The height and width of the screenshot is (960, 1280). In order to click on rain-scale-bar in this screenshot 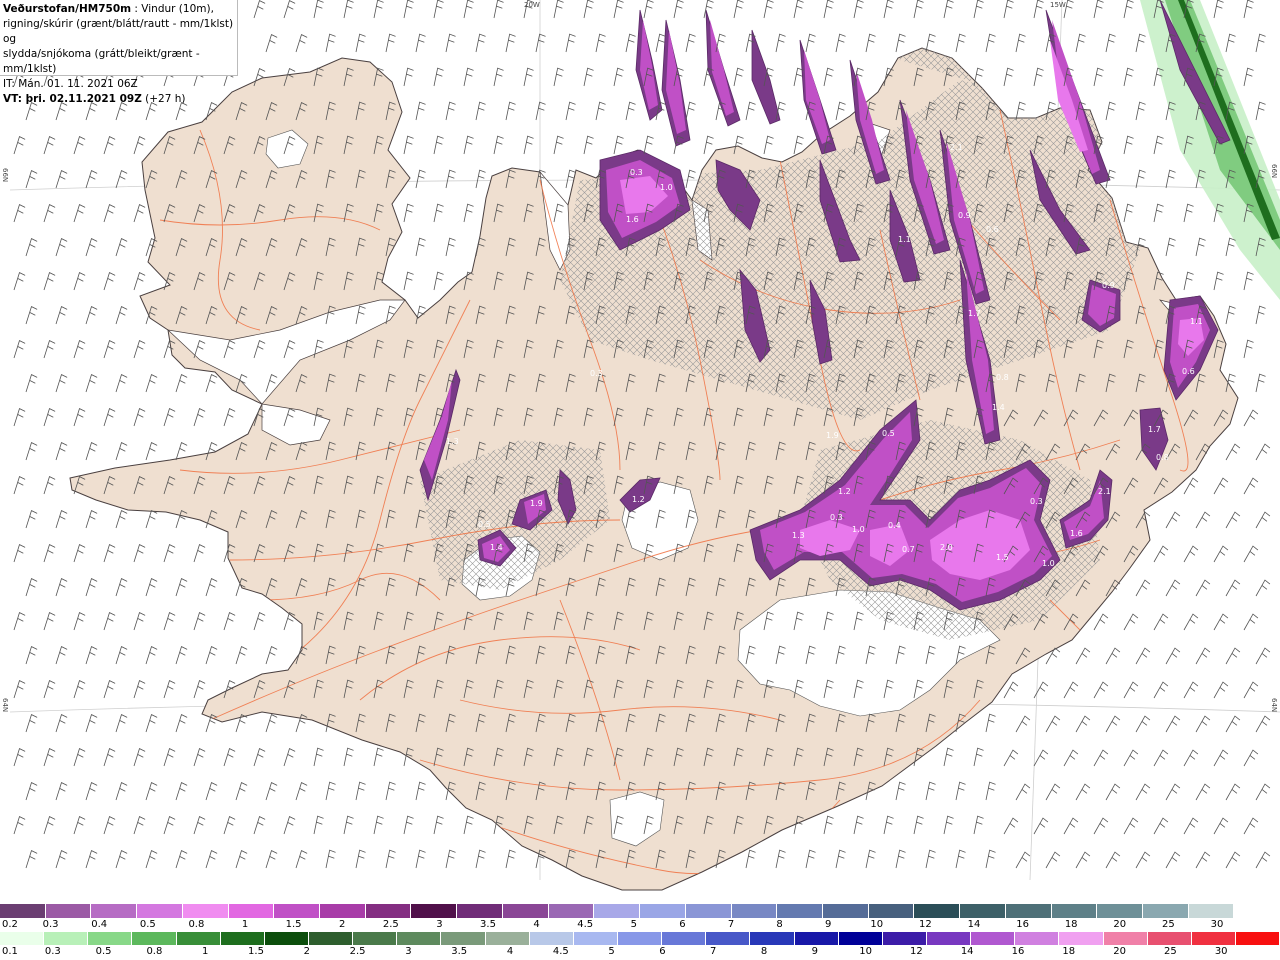, I will do `click(640, 938)`.